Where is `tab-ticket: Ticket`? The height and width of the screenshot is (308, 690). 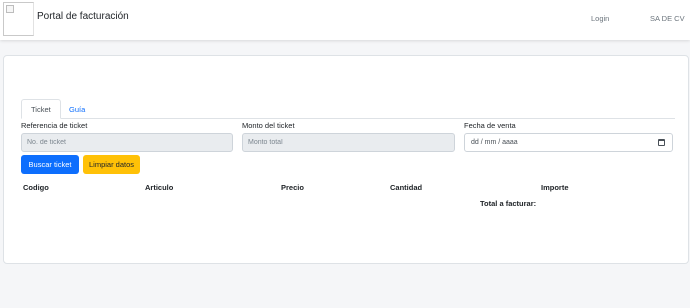
tab-ticket: Ticket is located at coordinates (41, 109).